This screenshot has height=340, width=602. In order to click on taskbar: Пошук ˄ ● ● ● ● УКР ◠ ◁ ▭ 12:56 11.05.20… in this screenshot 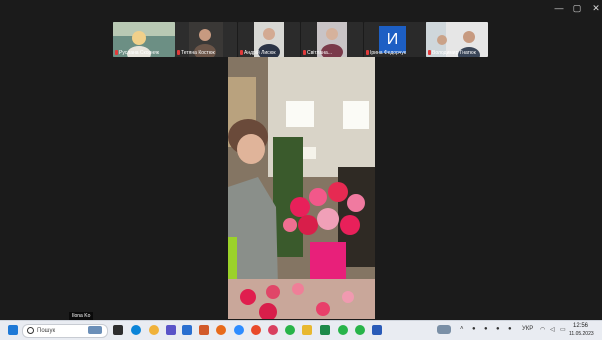, I will do `click(301, 330)`.